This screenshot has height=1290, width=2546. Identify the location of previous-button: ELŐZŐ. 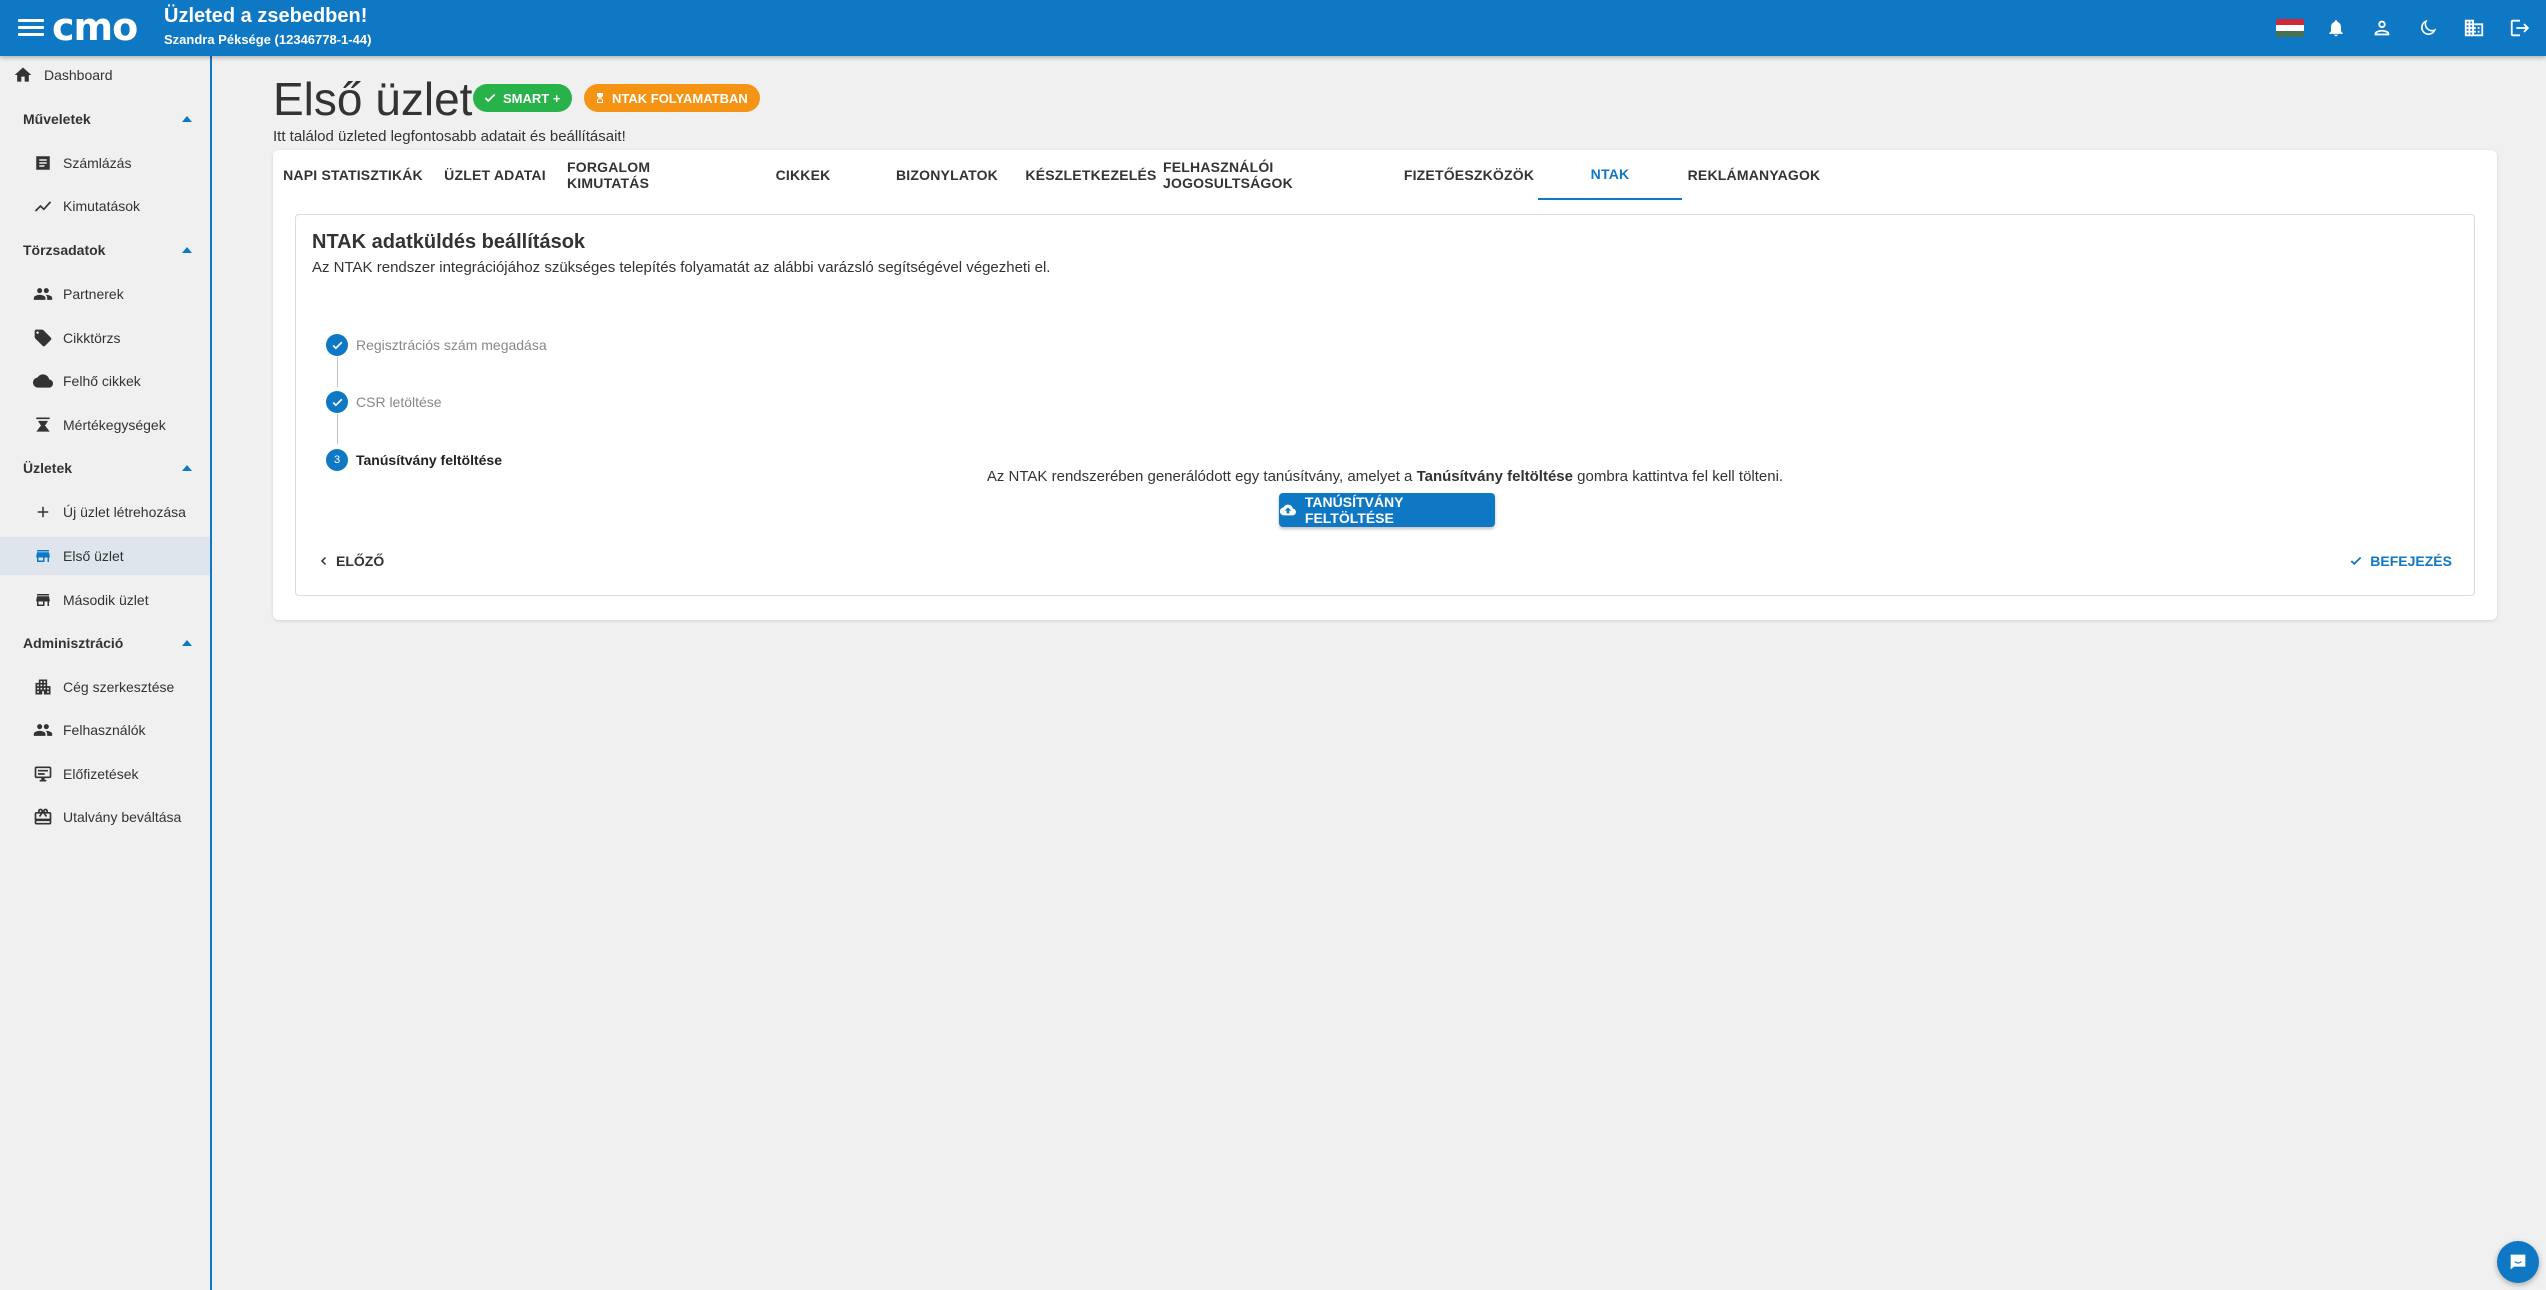
(351, 561).